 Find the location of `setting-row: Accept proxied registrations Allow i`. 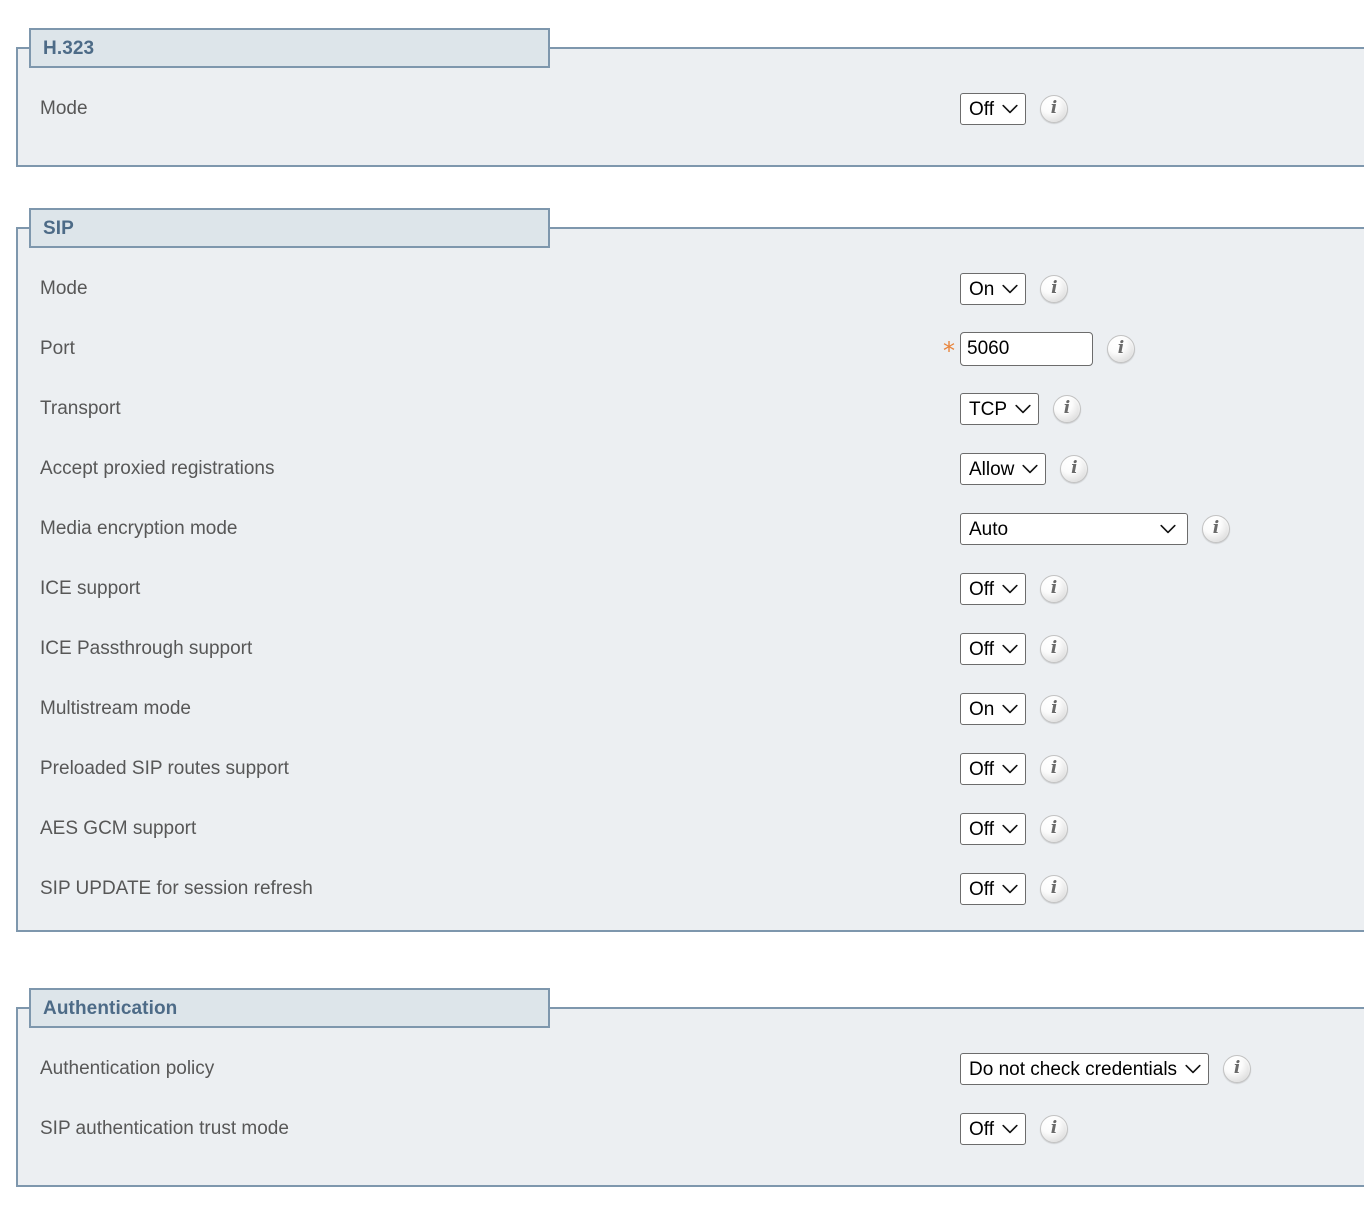

setting-row: Accept proxied registrations Allow i is located at coordinates (691, 469).